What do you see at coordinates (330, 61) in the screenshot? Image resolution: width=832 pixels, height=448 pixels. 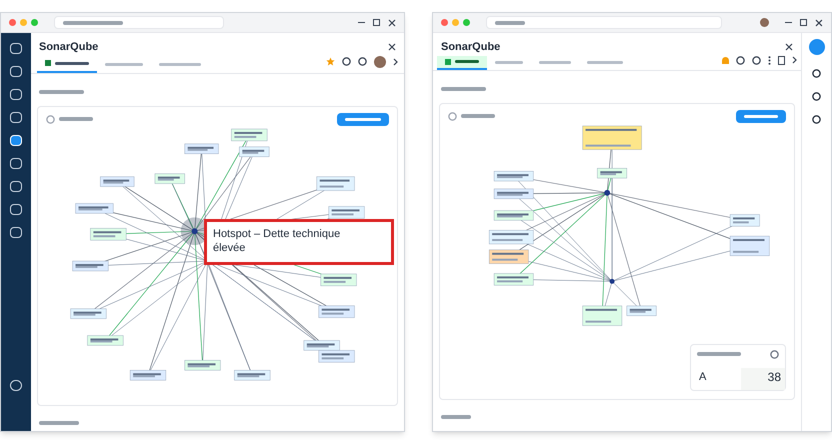 I see `star-icon` at bounding box center [330, 61].